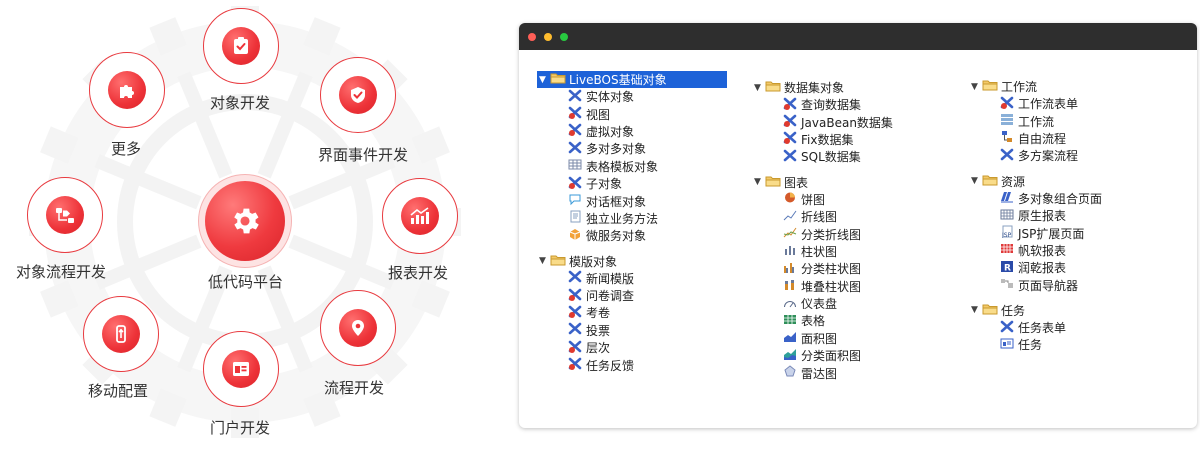  What do you see at coordinates (577, 236) in the screenshot?
I see `cube-icon` at bounding box center [577, 236].